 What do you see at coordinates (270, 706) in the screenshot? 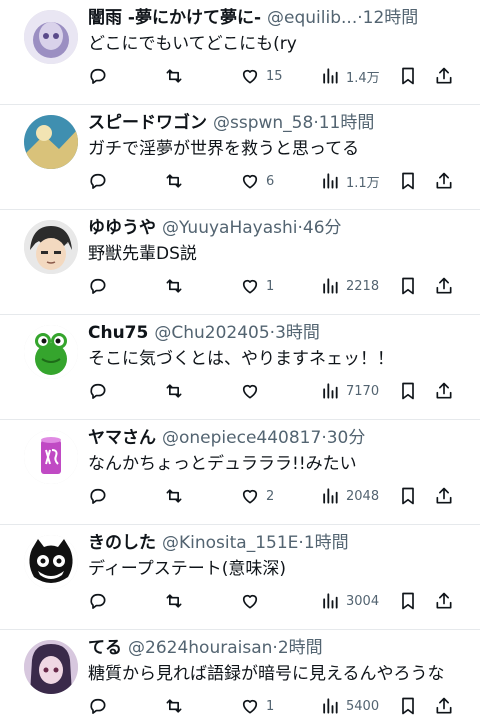
I see `like-count: 1` at bounding box center [270, 706].